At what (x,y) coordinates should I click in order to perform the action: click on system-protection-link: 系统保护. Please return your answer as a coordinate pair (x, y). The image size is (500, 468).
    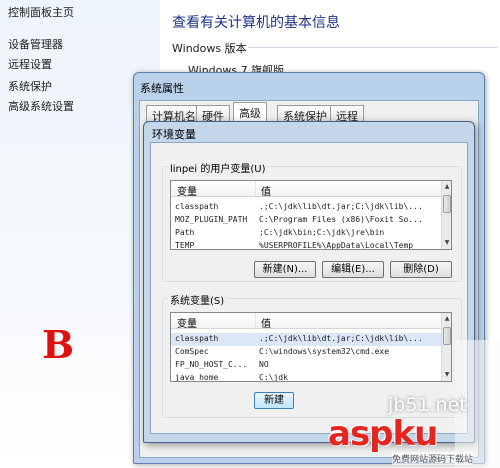
    Looking at the image, I should click on (30, 86).